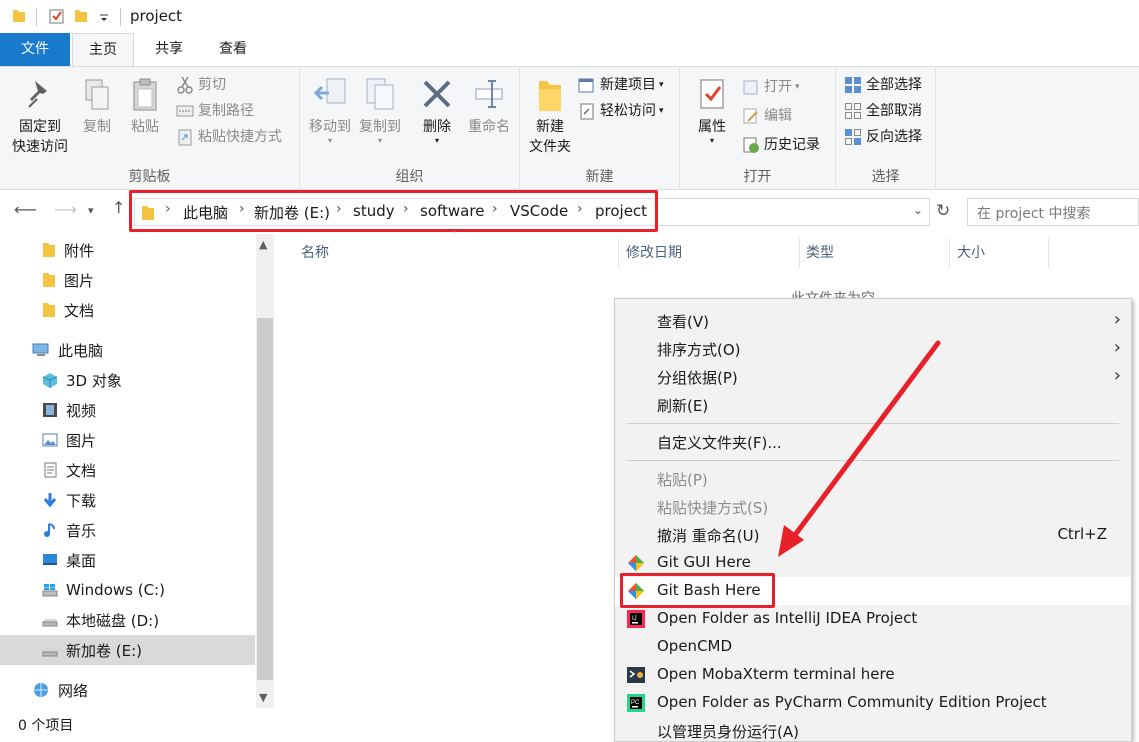  What do you see at coordinates (35, 49) in the screenshot?
I see `tab-file: 文件` at bounding box center [35, 49].